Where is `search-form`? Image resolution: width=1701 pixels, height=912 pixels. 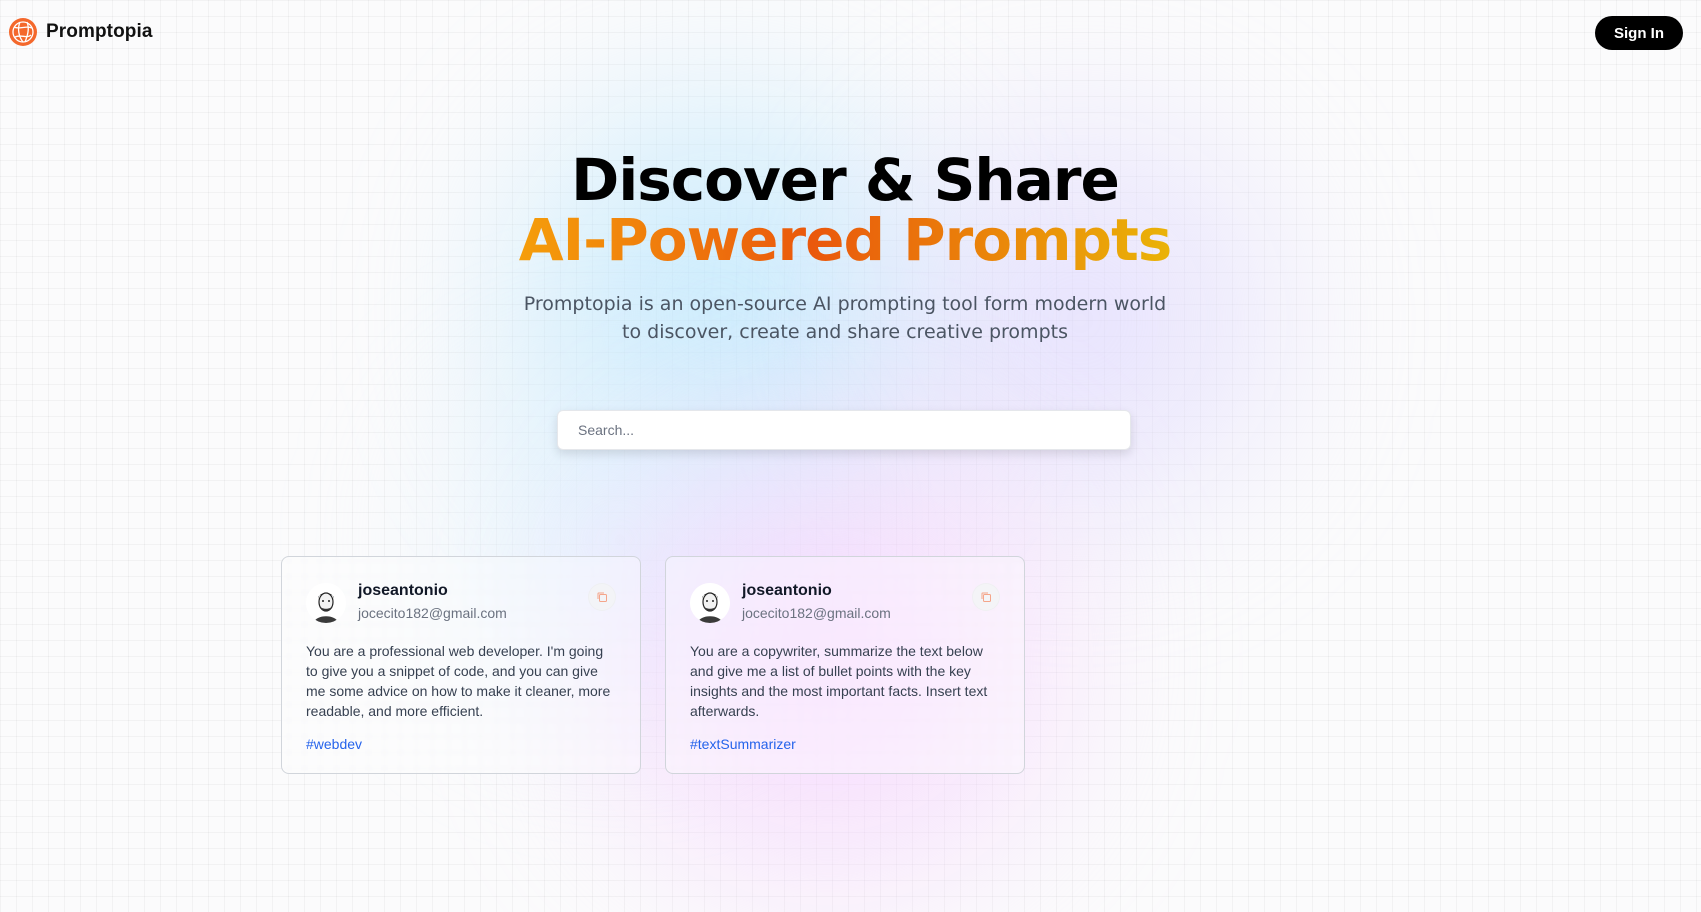
search-form is located at coordinates (844, 430).